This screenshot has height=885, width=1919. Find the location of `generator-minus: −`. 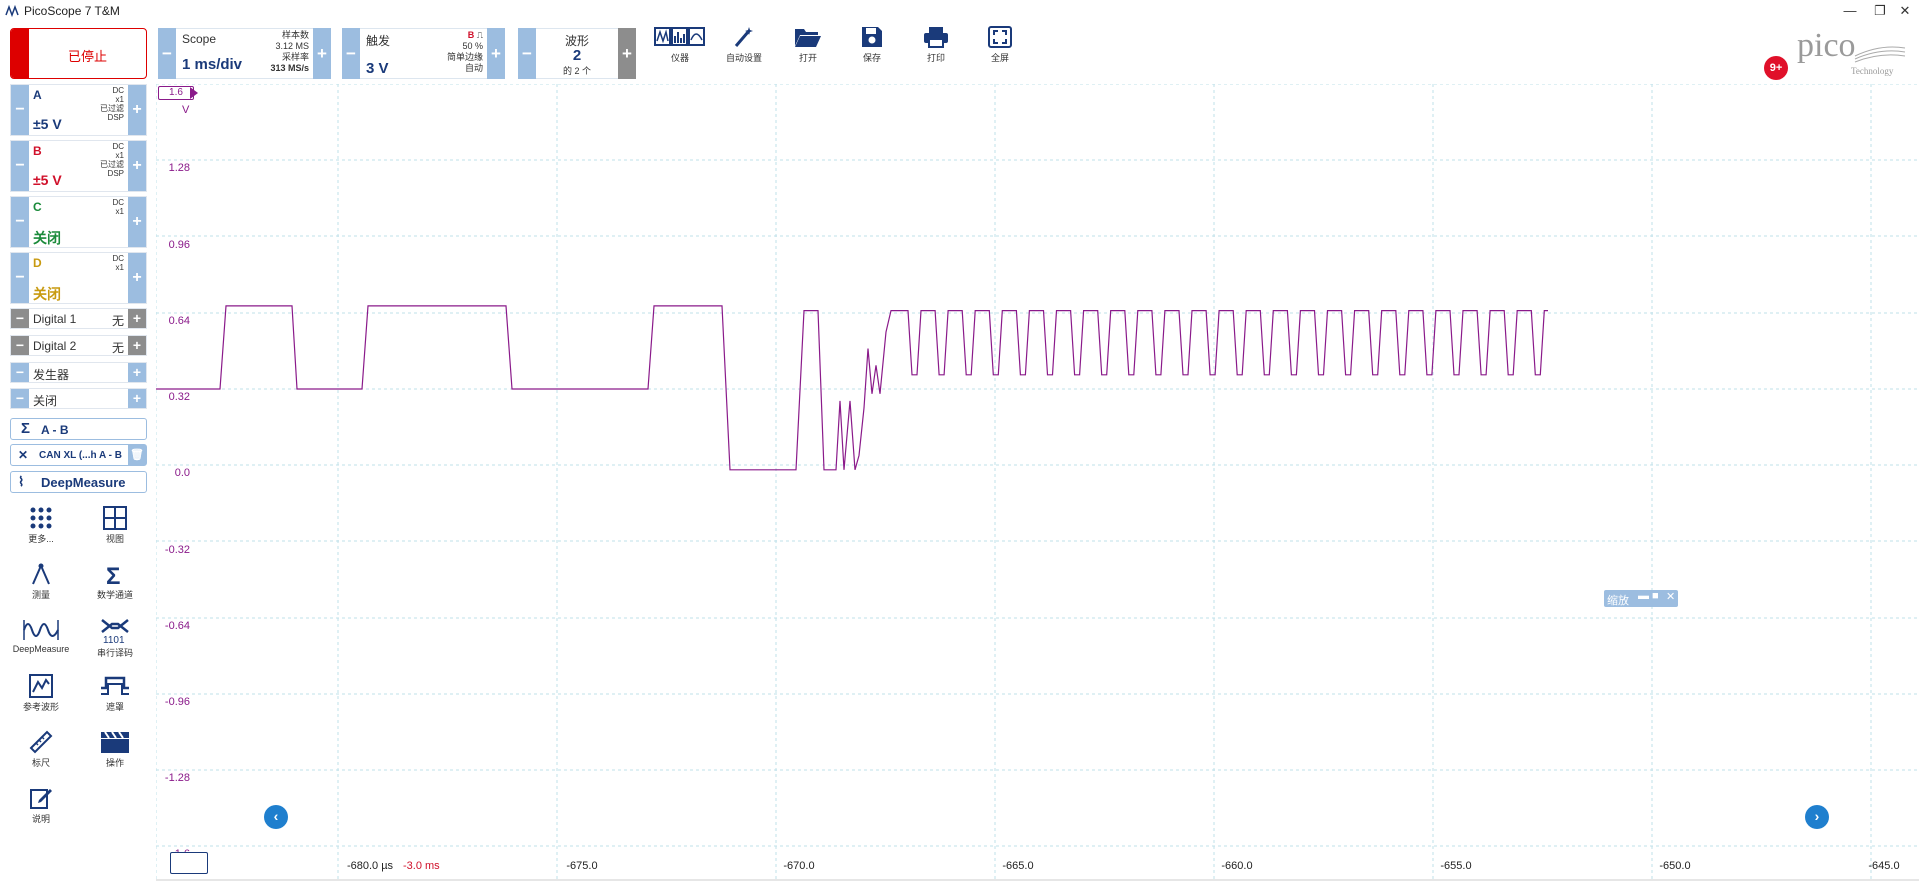

generator-minus: − is located at coordinates (20, 372).